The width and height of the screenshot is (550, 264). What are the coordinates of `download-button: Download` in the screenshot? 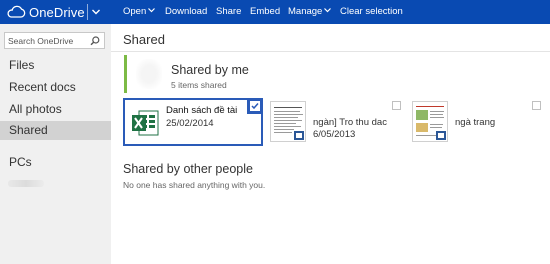 It's located at (186, 11).